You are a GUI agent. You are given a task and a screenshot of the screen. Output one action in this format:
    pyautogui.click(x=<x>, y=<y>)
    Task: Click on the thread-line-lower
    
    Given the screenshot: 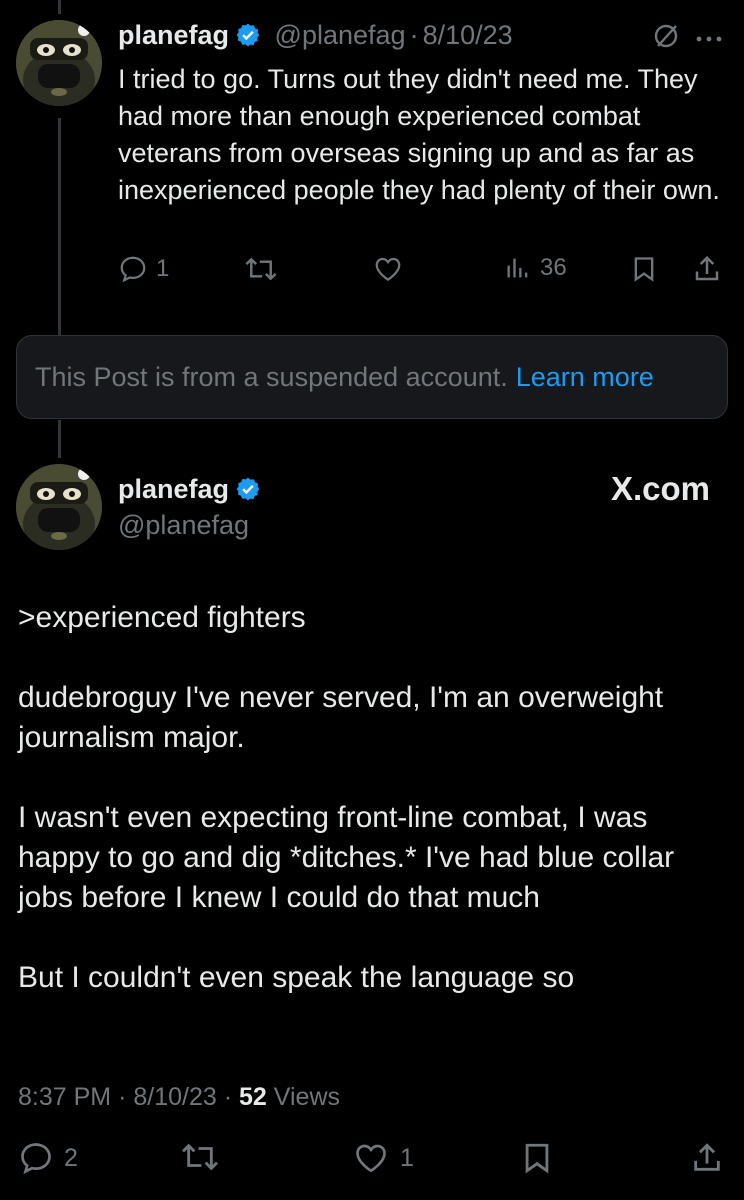 What is the action you would take?
    pyautogui.click(x=59, y=439)
    